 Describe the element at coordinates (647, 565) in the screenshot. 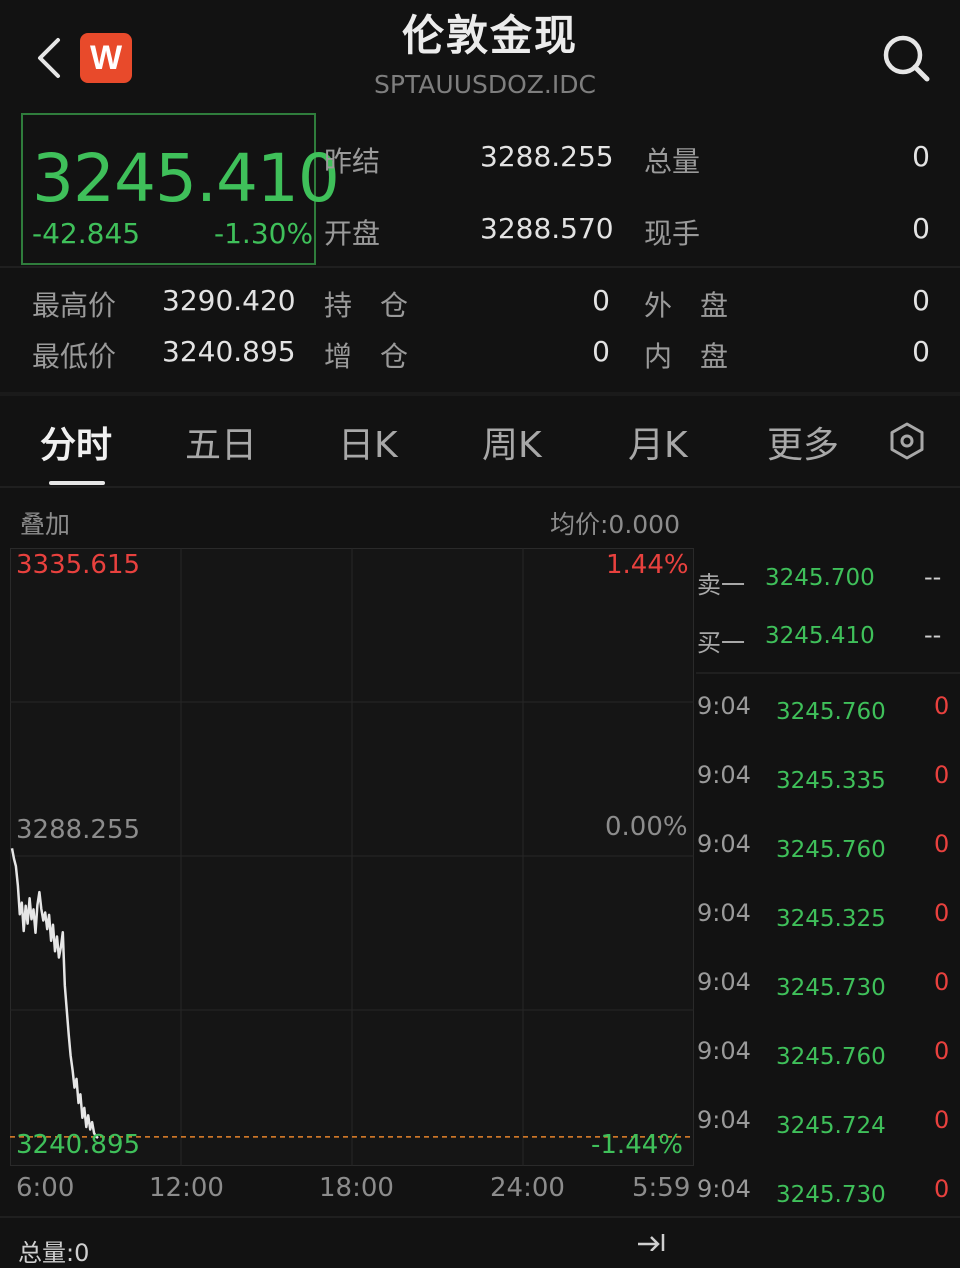

I see `pct-max-label: 1.44%` at that location.